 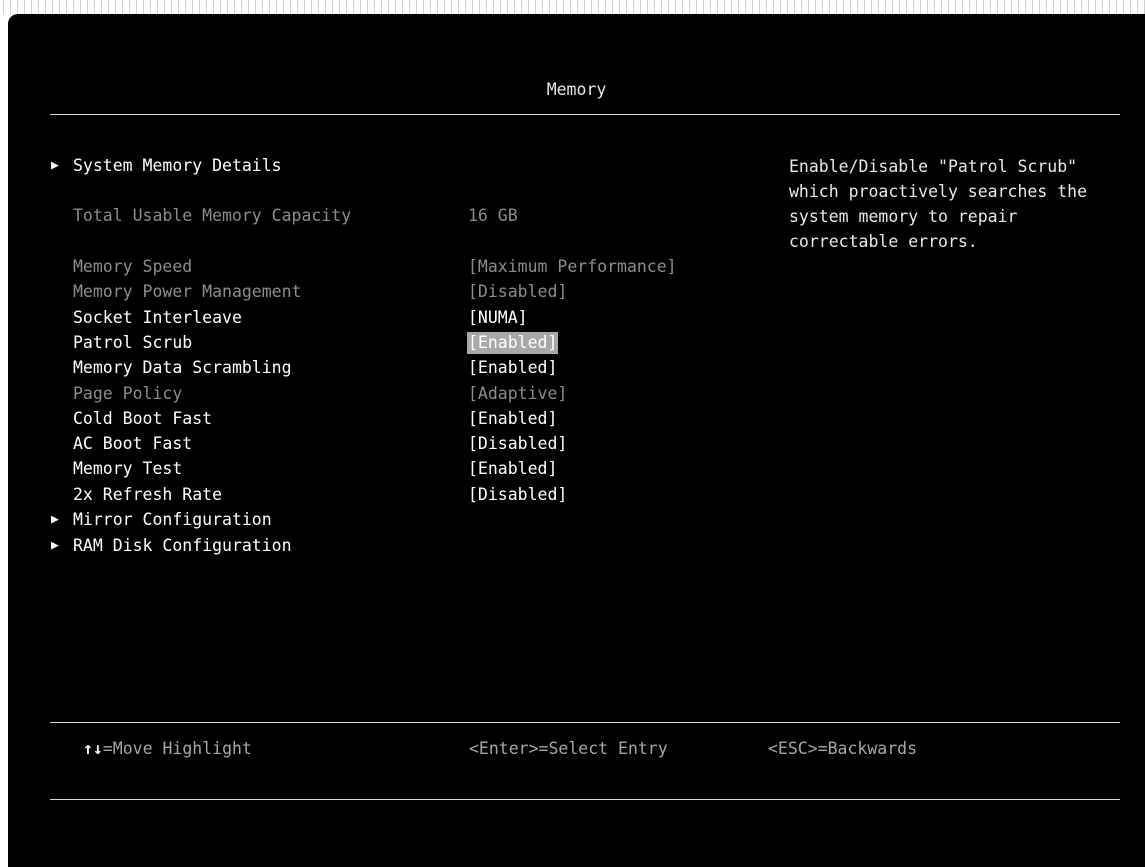 I want to click on menu-item-memory-data-scrambling: Memory Data Scrambling [Enabled], so click(x=388, y=368).